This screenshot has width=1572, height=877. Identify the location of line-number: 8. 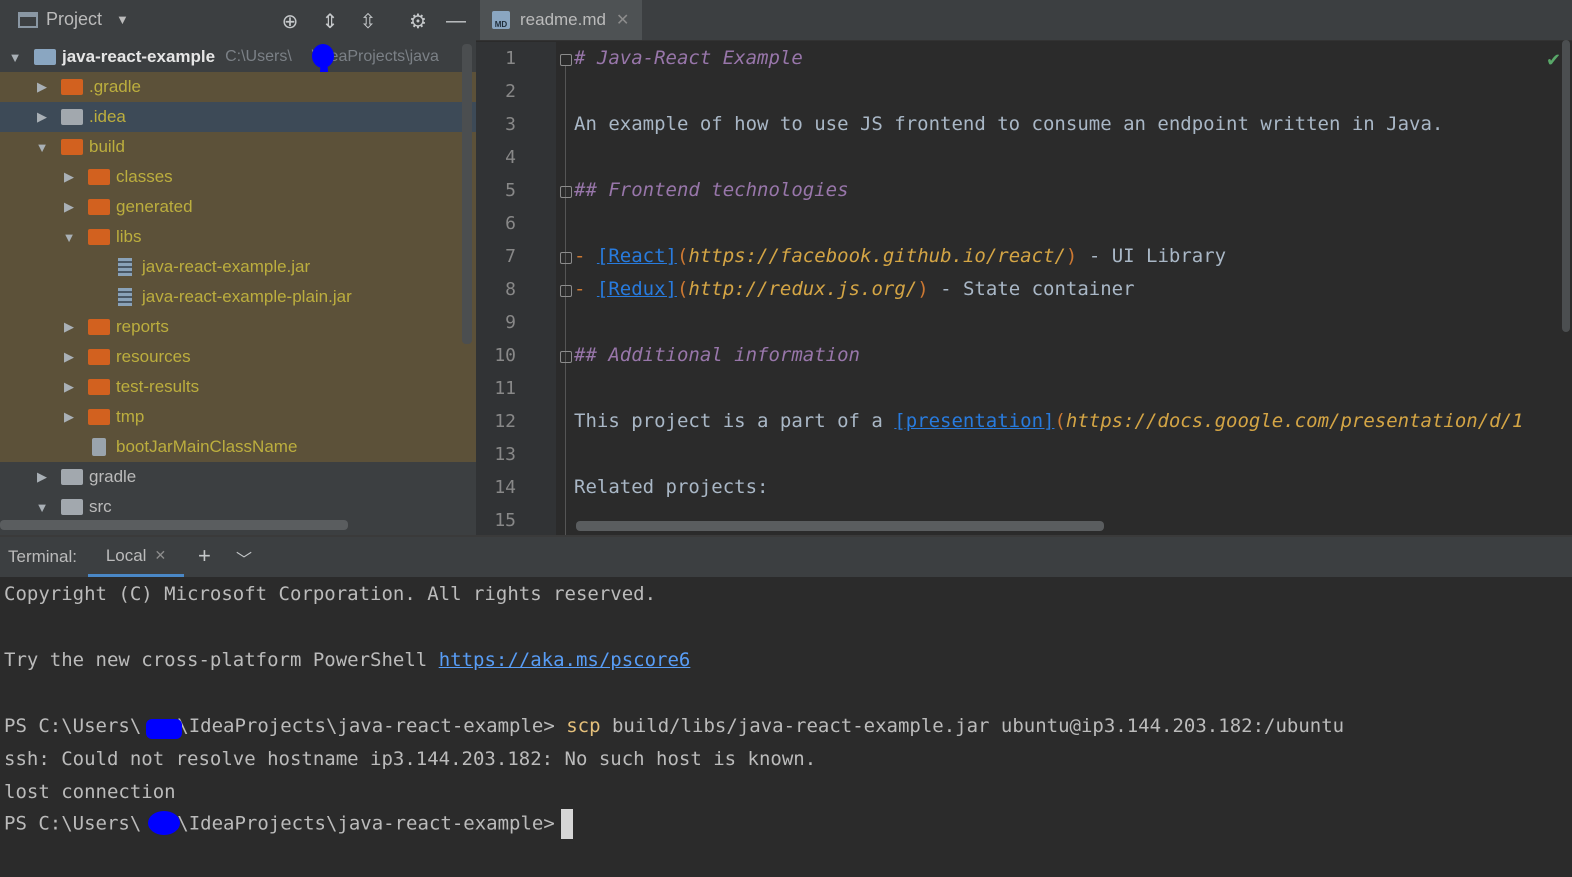
(510, 289).